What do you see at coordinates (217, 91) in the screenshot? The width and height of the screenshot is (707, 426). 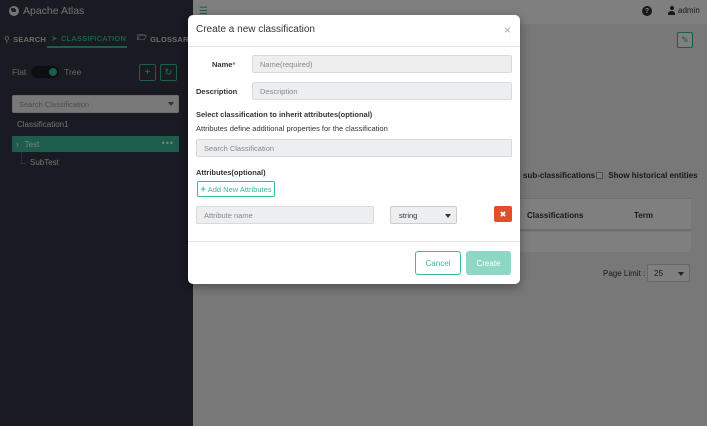 I see `description-label: Description` at bounding box center [217, 91].